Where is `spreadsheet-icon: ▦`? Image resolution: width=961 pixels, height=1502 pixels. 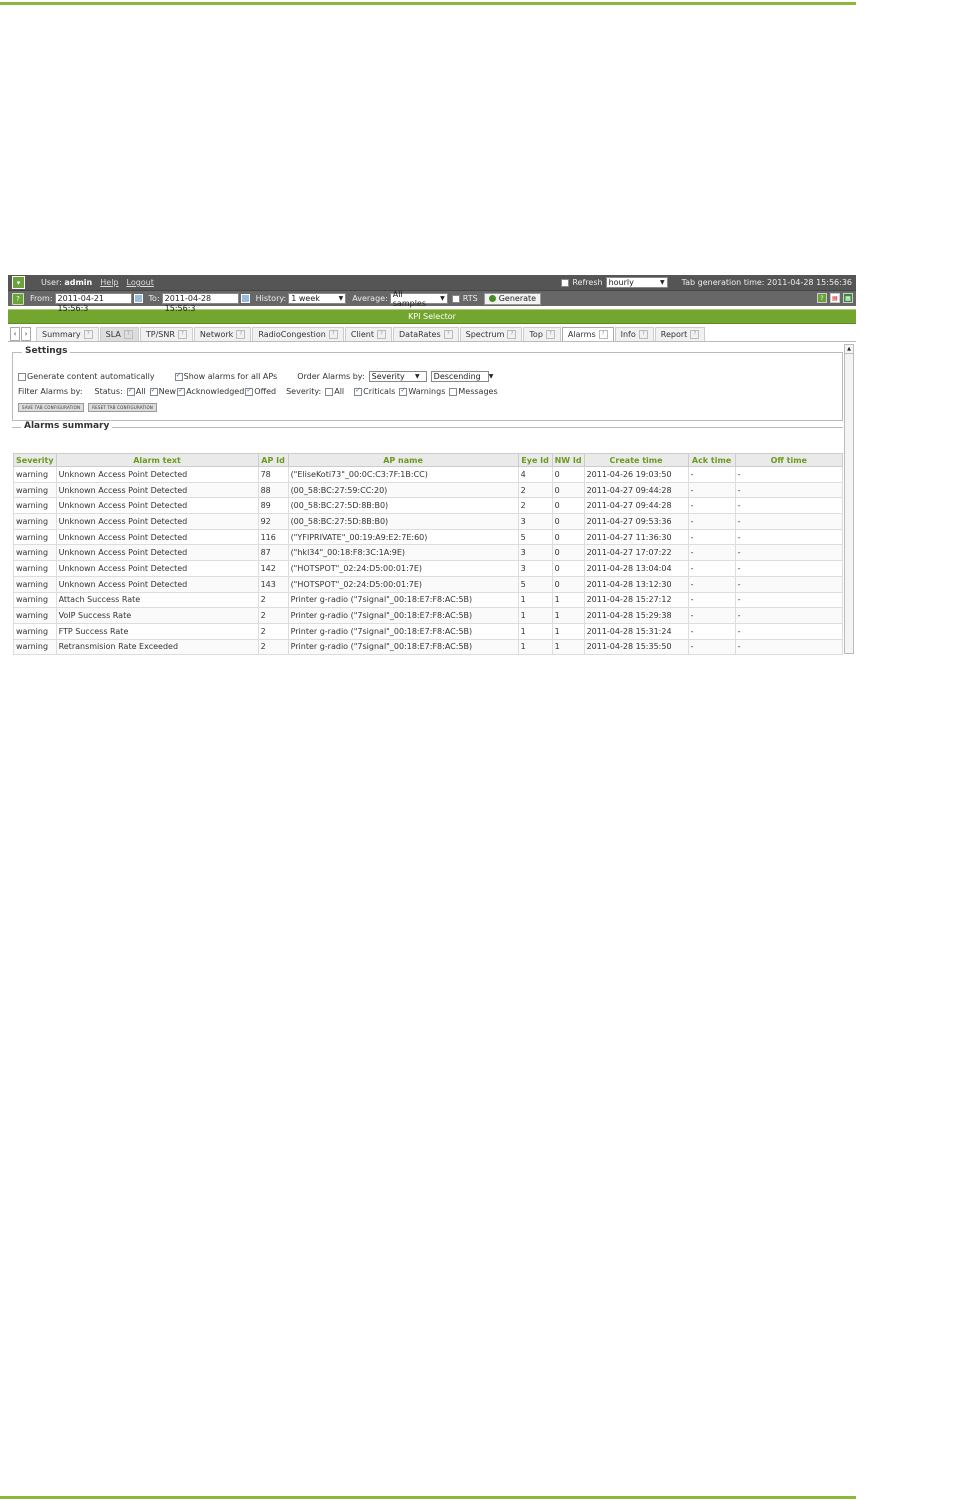
spreadsheet-icon: ▦ is located at coordinates (848, 298).